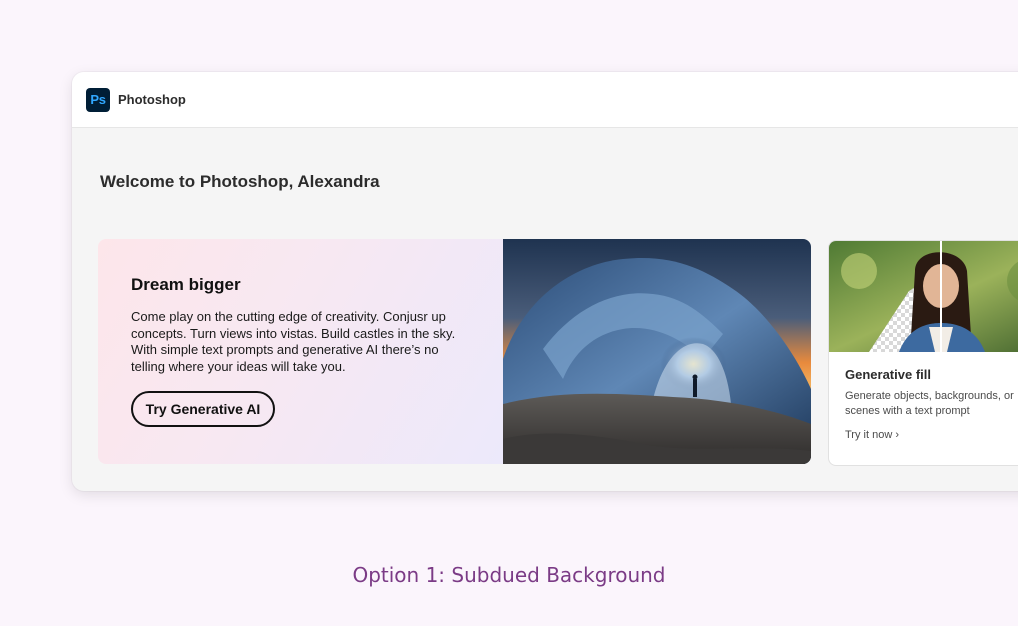 The image size is (1018, 626). What do you see at coordinates (203, 409) in the screenshot?
I see `try-generative-ai-button: Try Generative AI` at bounding box center [203, 409].